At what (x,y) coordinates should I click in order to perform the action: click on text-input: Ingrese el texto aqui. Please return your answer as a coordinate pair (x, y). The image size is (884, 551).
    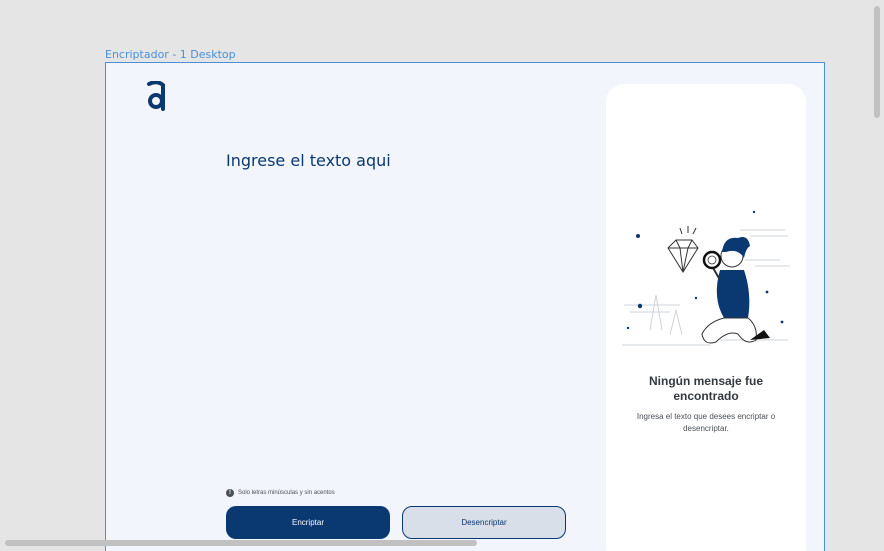
    Looking at the image, I should click on (308, 160).